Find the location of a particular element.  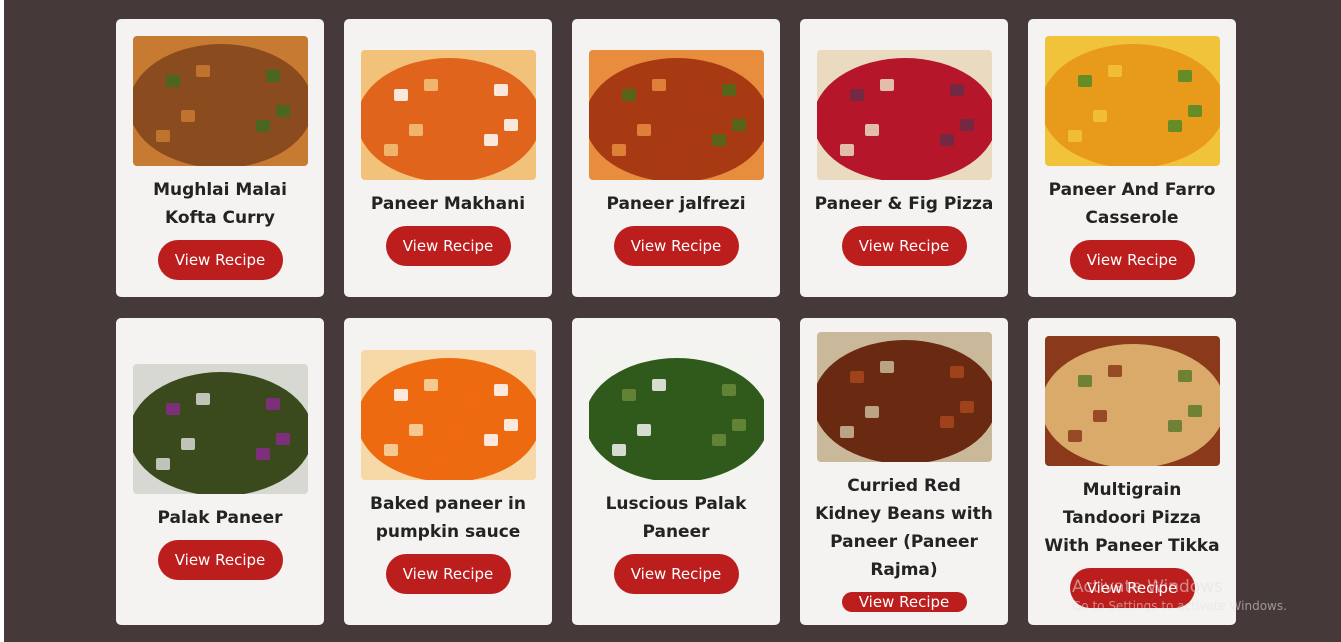

recipe-card: Paneer And Farro Casserole View Recipe is located at coordinates (1132, 158).